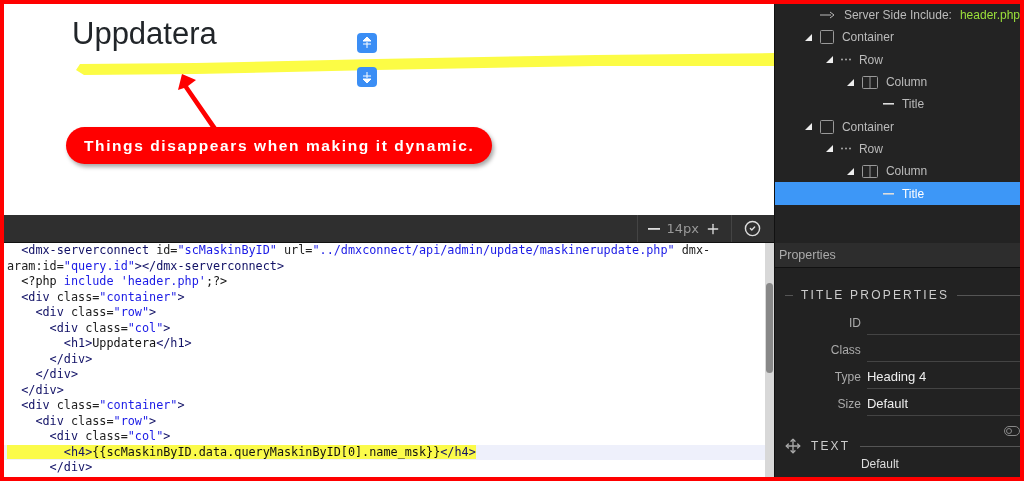 The image size is (1024, 481). What do you see at coordinates (145, 266) in the screenshot?
I see `code-line: aram:id="query.id"></dmx-serverconnect>` at bounding box center [145, 266].